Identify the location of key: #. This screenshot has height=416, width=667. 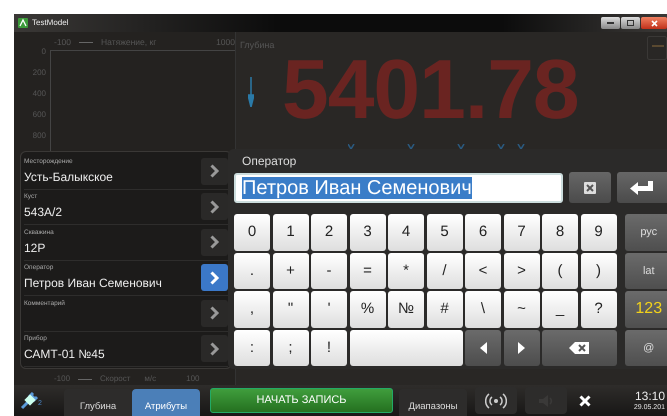
(444, 309).